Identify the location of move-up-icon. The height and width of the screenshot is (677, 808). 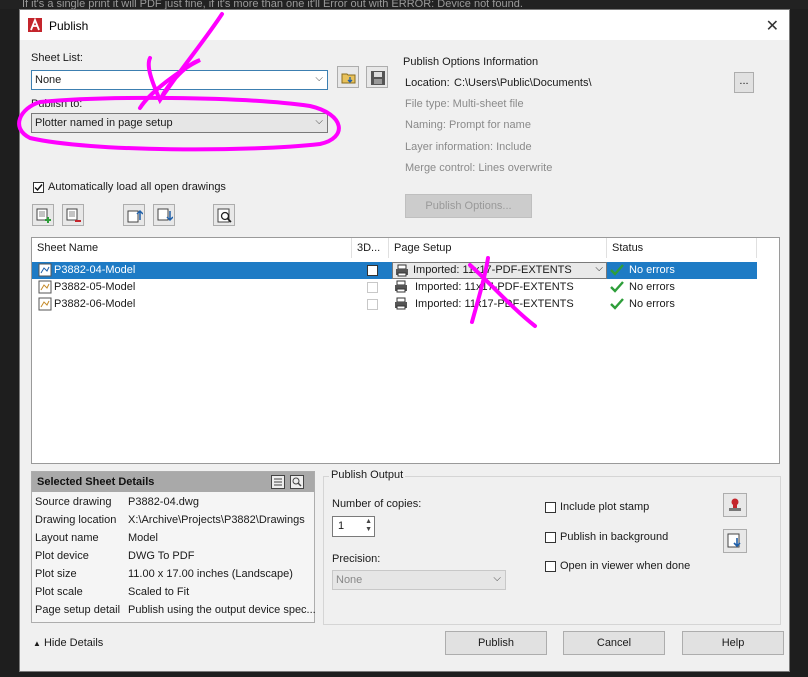
(135, 216).